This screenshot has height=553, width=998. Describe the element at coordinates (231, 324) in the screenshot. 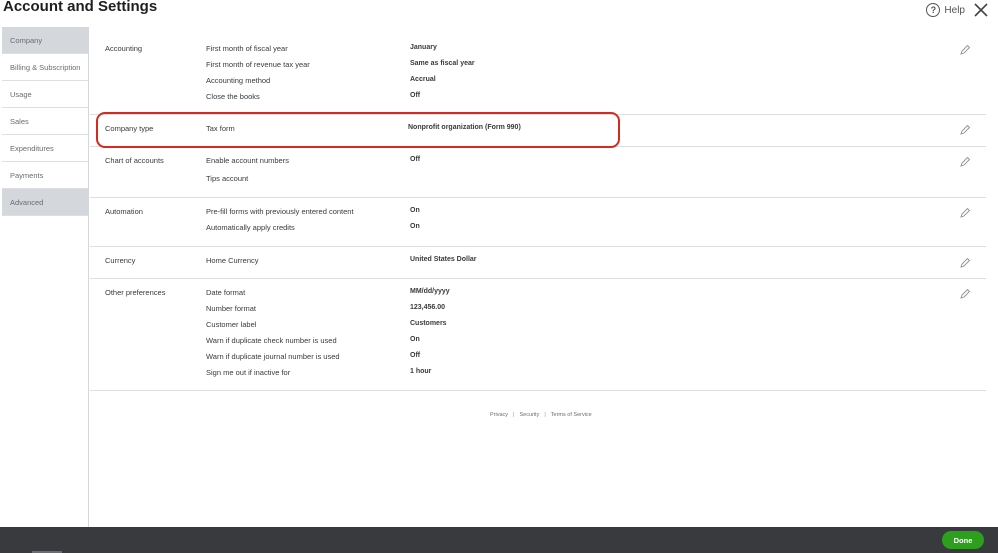

I see `setting-label: Customer label` at that location.